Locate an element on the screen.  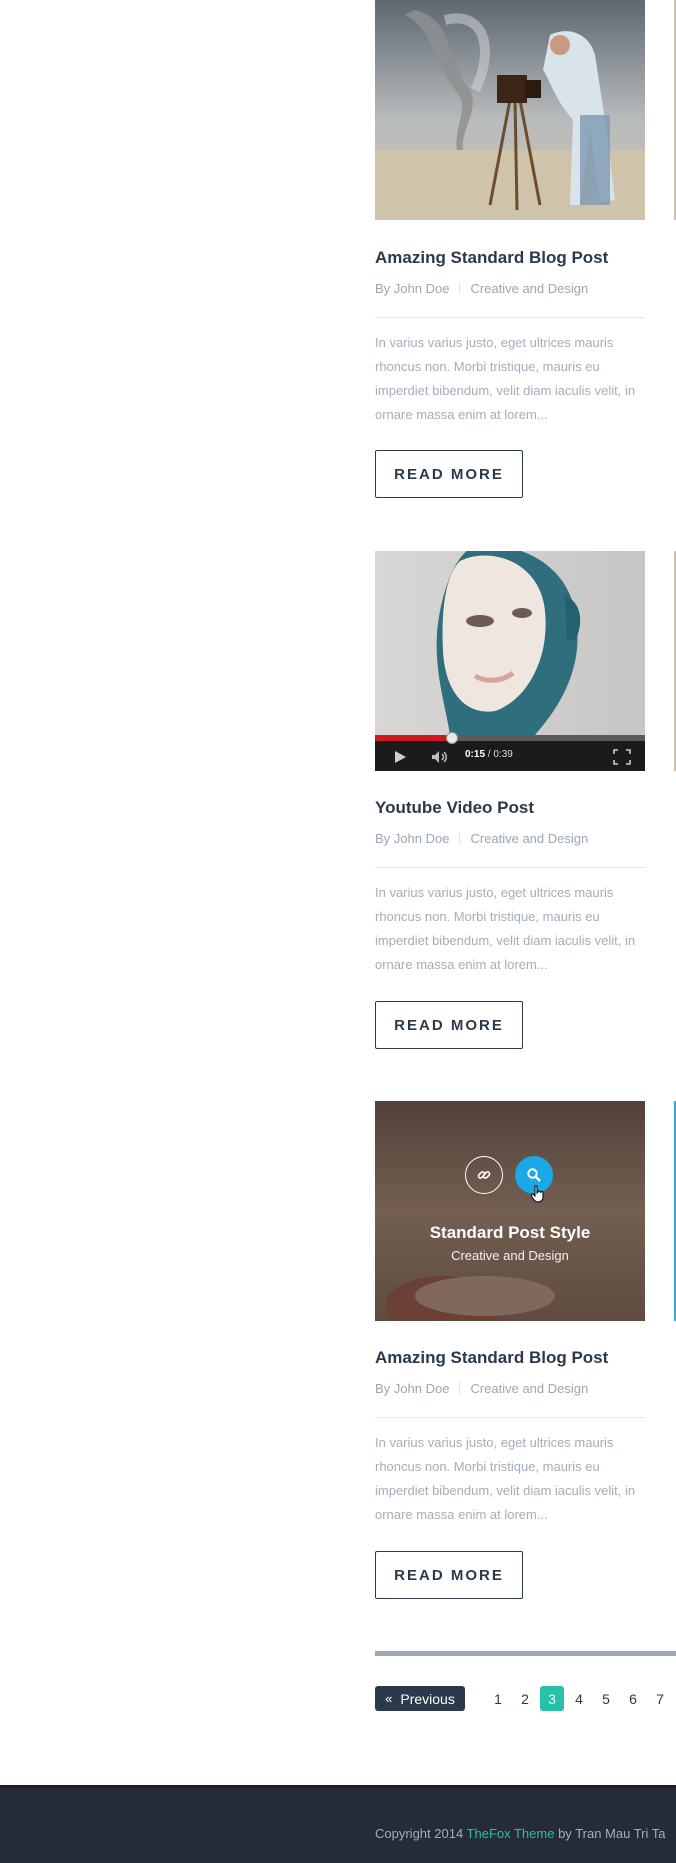
post-image is located at coordinates (510, 110).